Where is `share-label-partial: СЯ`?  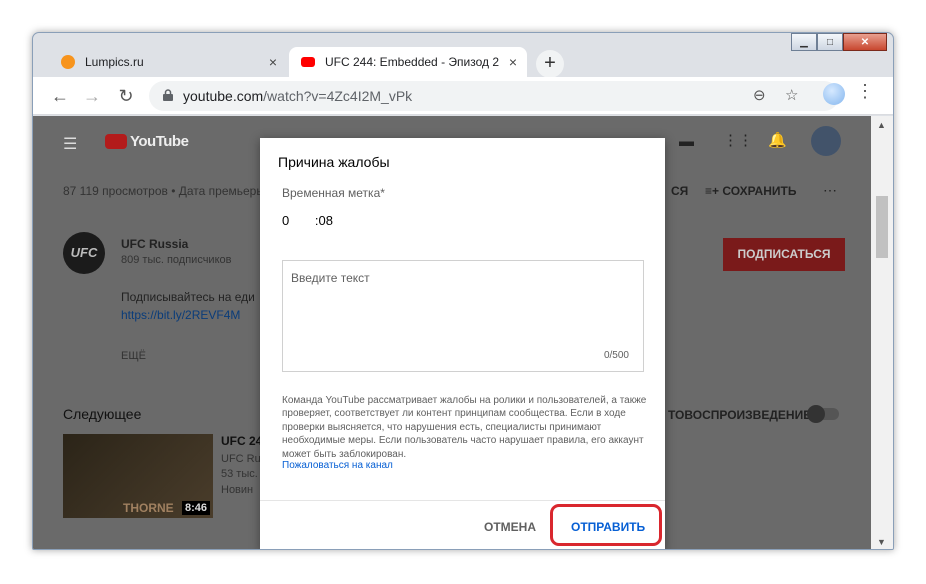
share-label-partial: СЯ is located at coordinates (679, 191).